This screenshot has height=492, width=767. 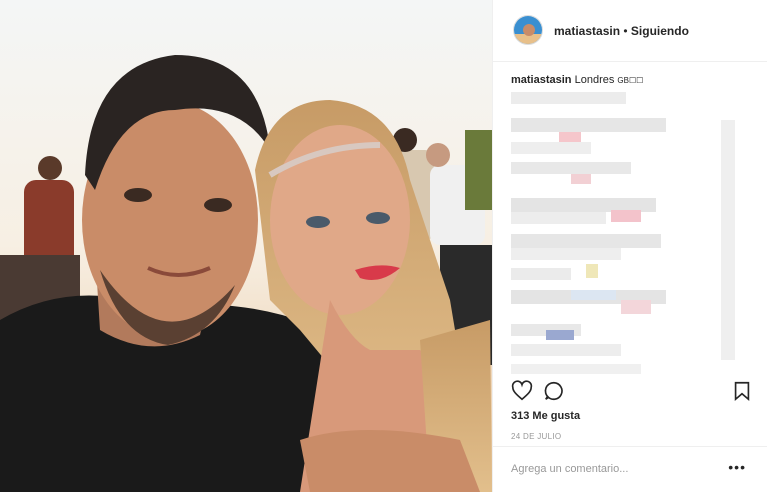 What do you see at coordinates (630, 469) in the screenshot?
I see `comment-bar: Agrega un comentario... •••` at bounding box center [630, 469].